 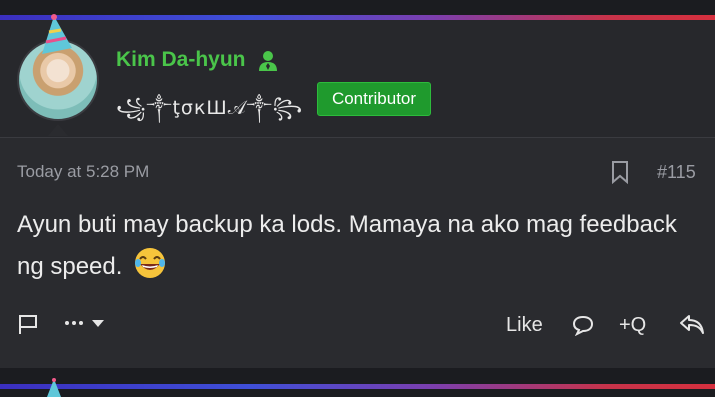 I want to click on bookmark-icon, so click(x=620, y=172).